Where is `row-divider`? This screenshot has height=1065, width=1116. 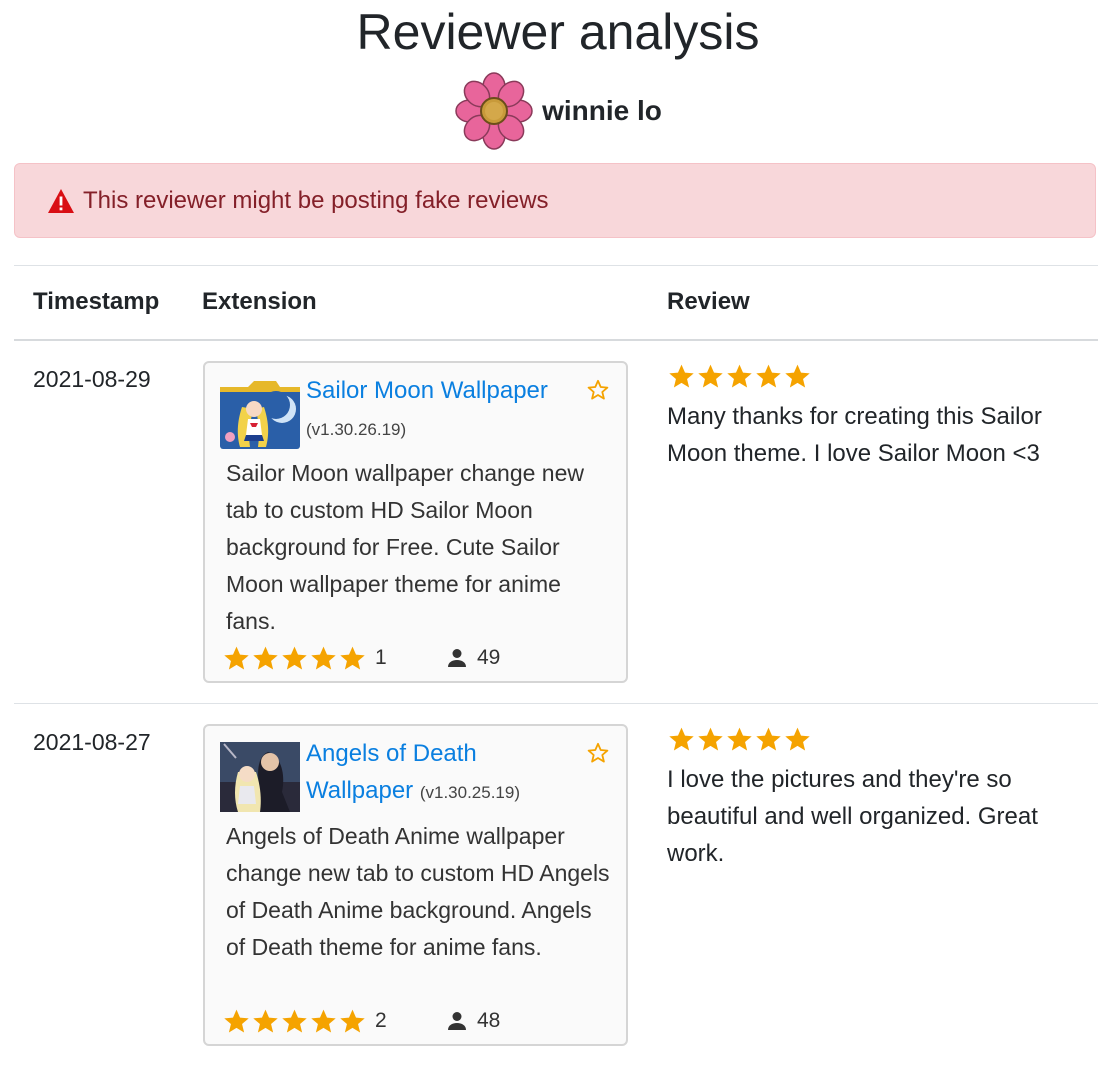 row-divider is located at coordinates (556, 703).